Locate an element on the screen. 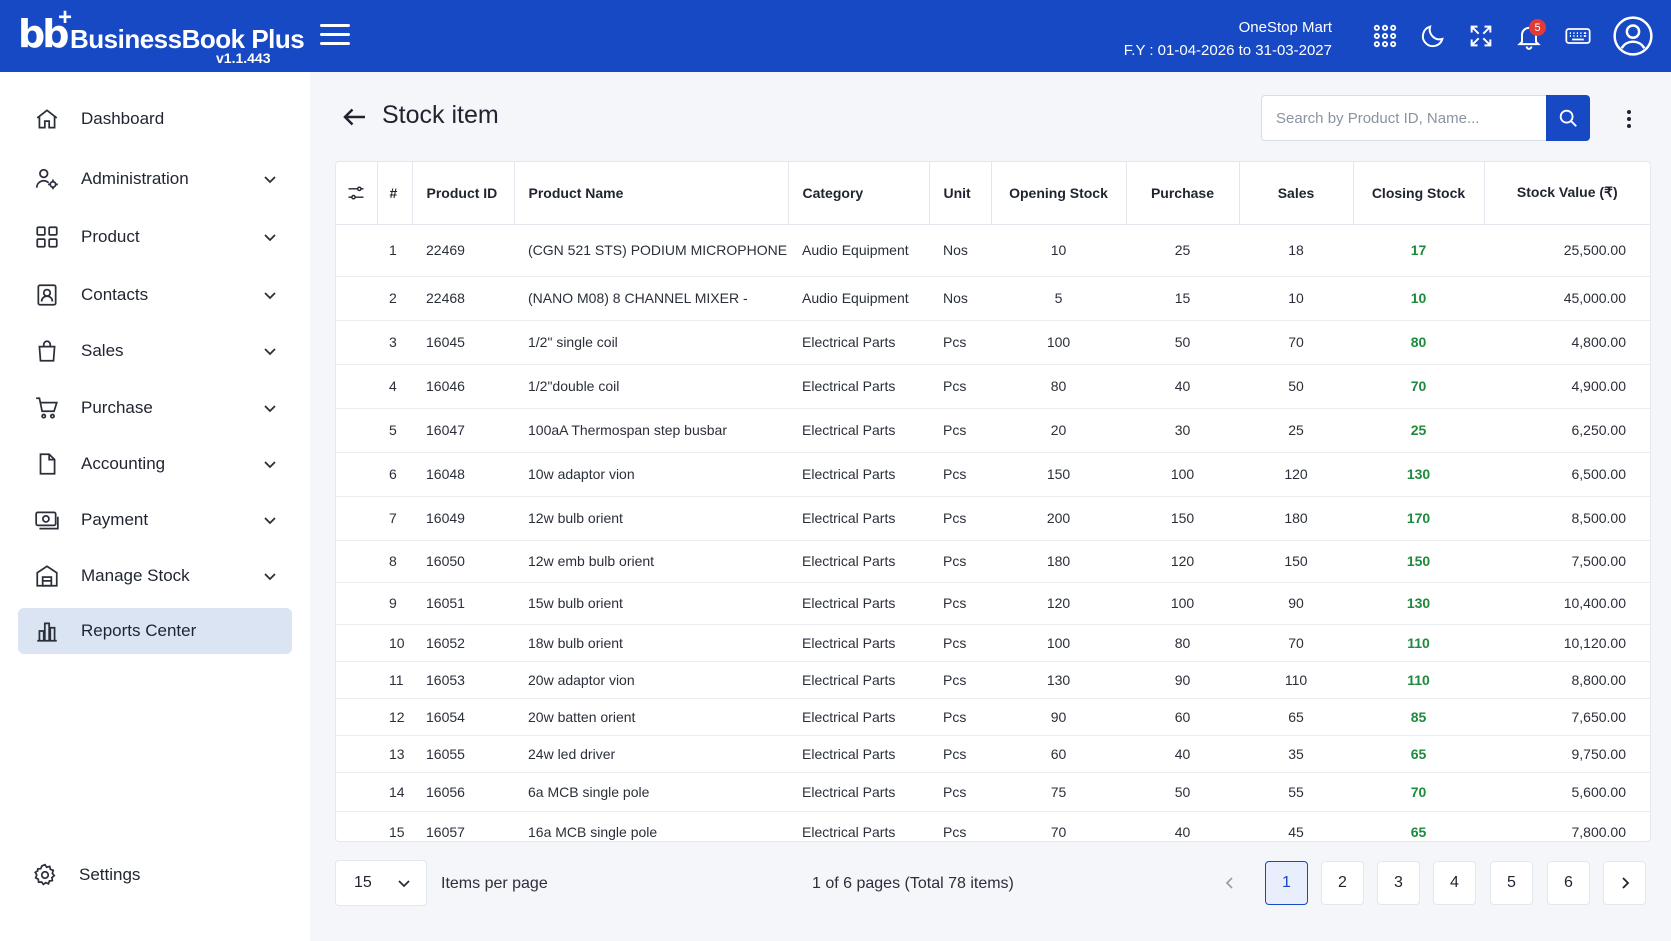 The height and width of the screenshot is (941, 1671). cell-stock-value: 45,000.00 is located at coordinates (1567, 298).